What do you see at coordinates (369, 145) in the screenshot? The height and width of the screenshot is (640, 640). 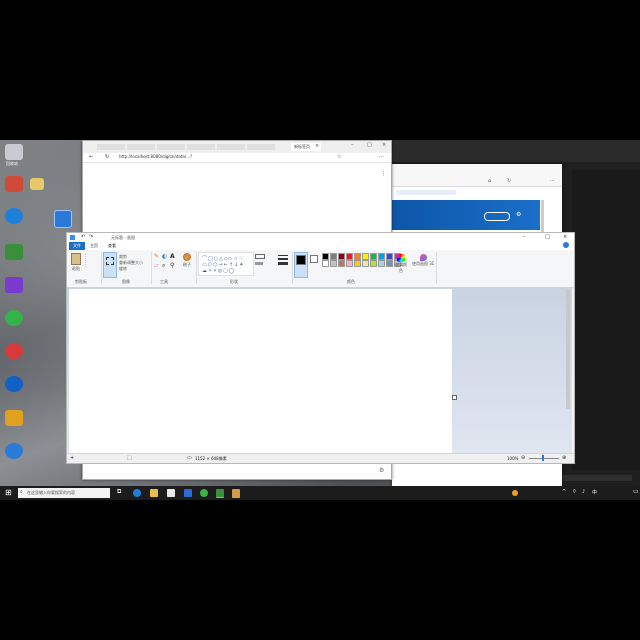 I see `window-maximize-icon: □` at bounding box center [369, 145].